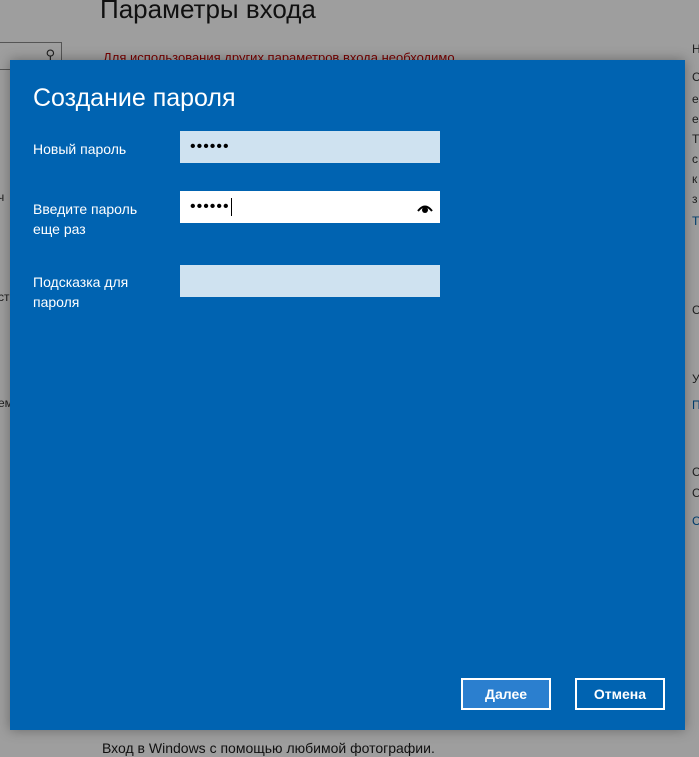 The image size is (699, 757). Describe the element at coordinates (231, 207) in the screenshot. I see `text-caret` at that location.